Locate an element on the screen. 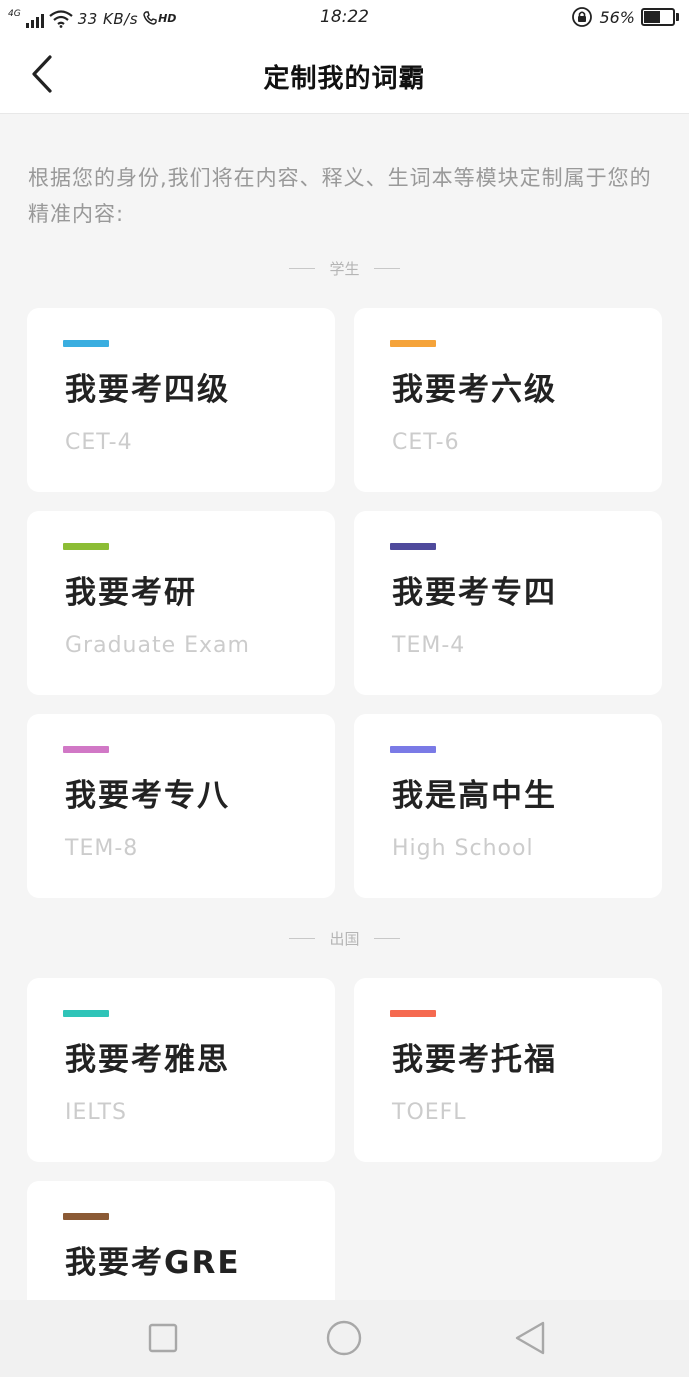 The width and height of the screenshot is (689, 1377). page-description: 根据您的身份,我们将在内容、释义、生词本等模块定制属于您的精准内容: is located at coordinates (340, 196).